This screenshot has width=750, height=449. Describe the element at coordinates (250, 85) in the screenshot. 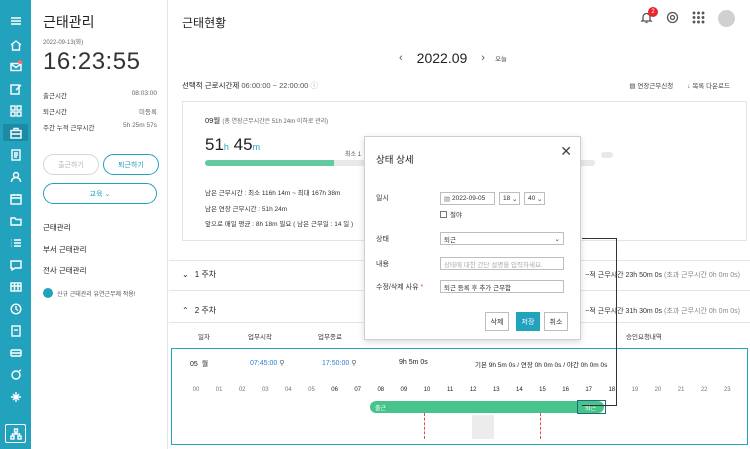

I see `work-schedule-label: 선택적 근로시간제 06:00:00 ~ 22:00:00 ⓘ` at that location.